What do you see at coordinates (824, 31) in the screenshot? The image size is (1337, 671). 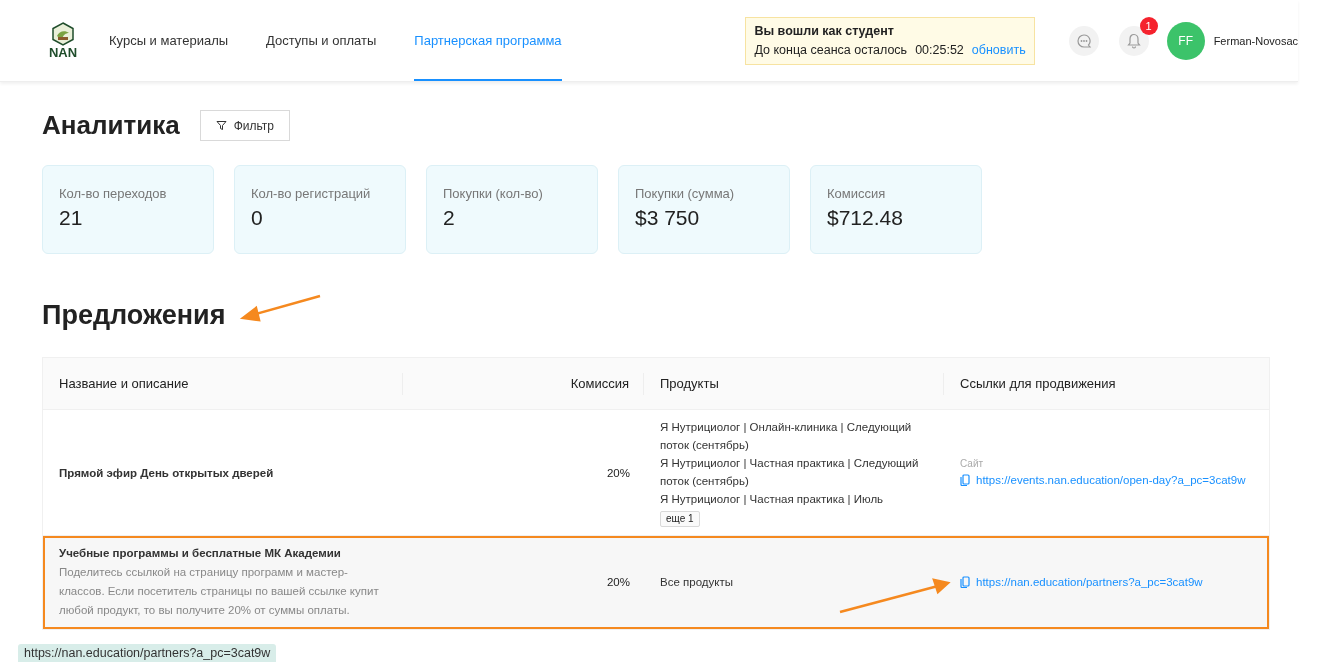 I see `session-title: Вы вошли как студент` at bounding box center [824, 31].